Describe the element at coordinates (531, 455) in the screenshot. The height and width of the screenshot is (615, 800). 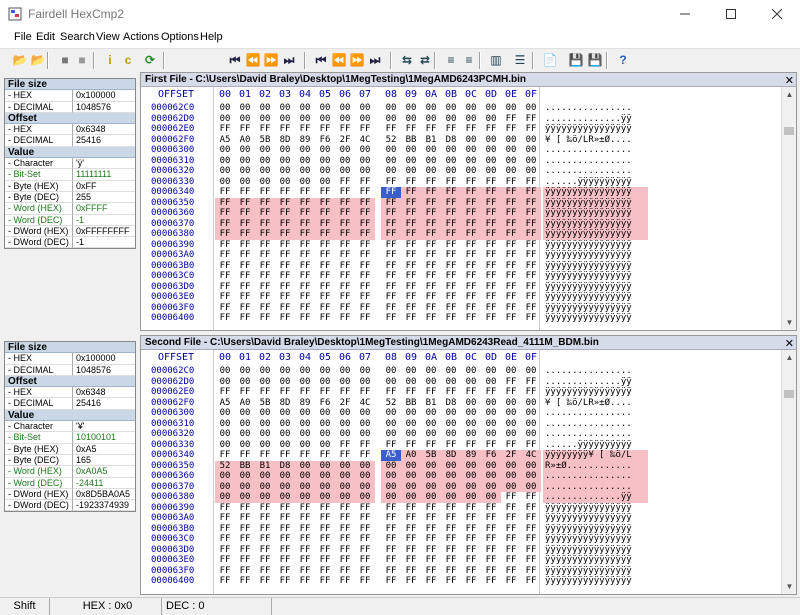
I see `hex-byte: 4C` at that location.